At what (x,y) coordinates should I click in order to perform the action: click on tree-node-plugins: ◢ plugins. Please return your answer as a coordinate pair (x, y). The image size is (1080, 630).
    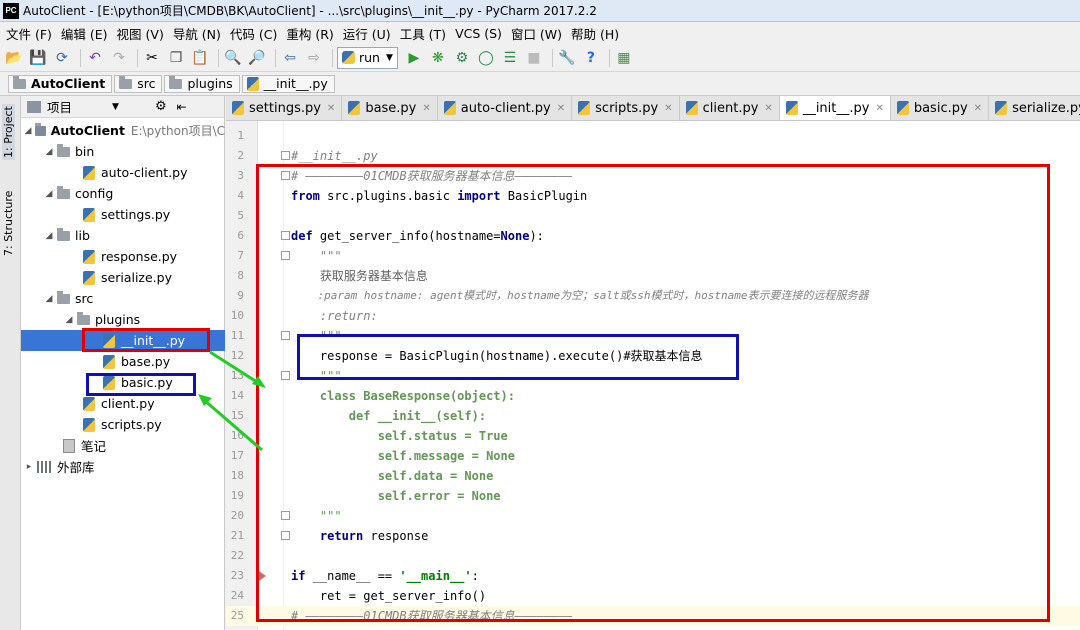
    Looking at the image, I should click on (123, 319).